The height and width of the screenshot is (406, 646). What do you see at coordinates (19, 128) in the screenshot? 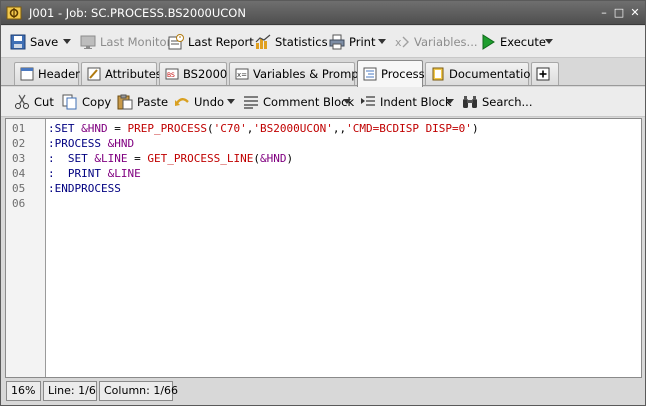
I see `line-number: 01` at bounding box center [19, 128].